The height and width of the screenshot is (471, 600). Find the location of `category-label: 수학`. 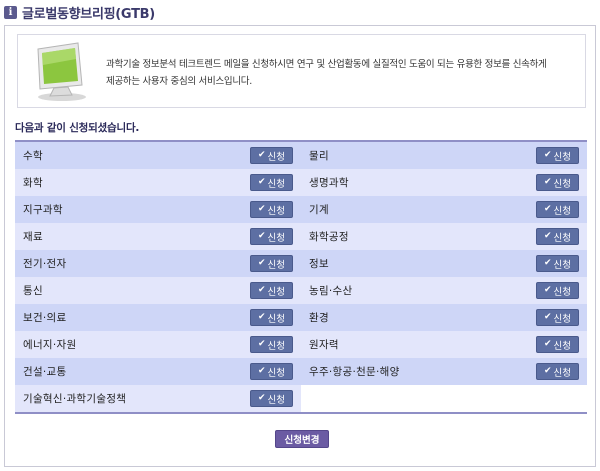

category-label: 수학 is located at coordinates (33, 156).